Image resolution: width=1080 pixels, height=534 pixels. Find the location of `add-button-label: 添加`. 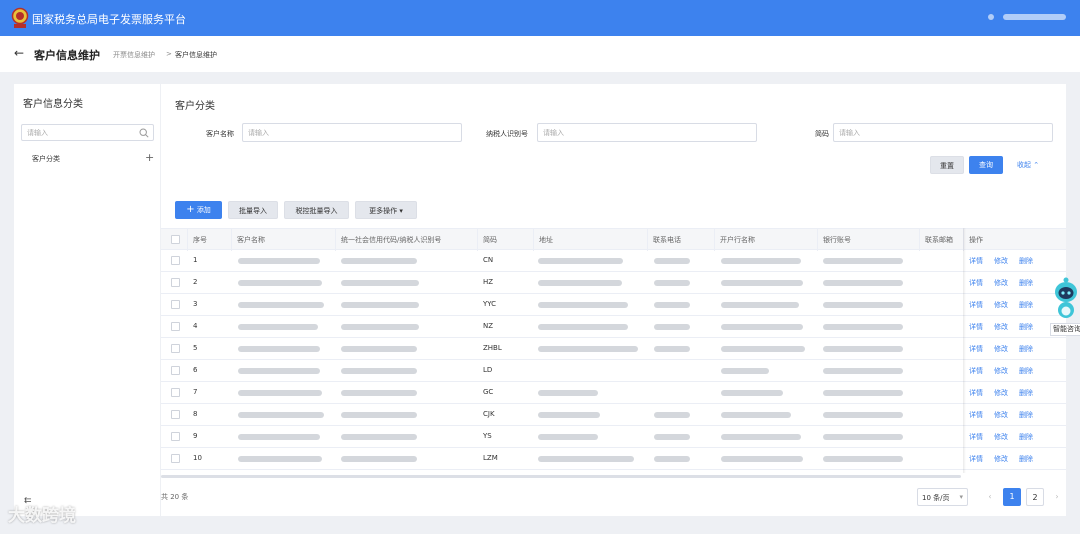

add-button-label: 添加 is located at coordinates (203, 210).